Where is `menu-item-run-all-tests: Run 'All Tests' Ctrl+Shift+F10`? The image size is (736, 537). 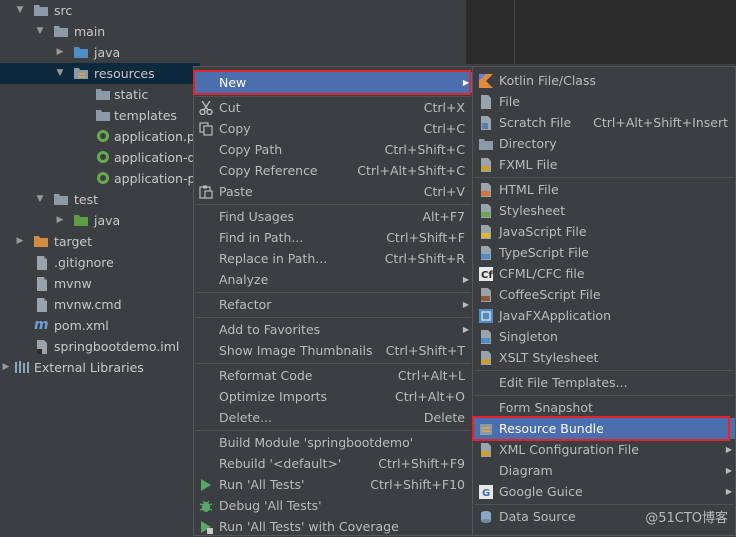
menu-item-run-all-tests: Run 'All Tests' Ctrl+Shift+F10 is located at coordinates (333, 484).